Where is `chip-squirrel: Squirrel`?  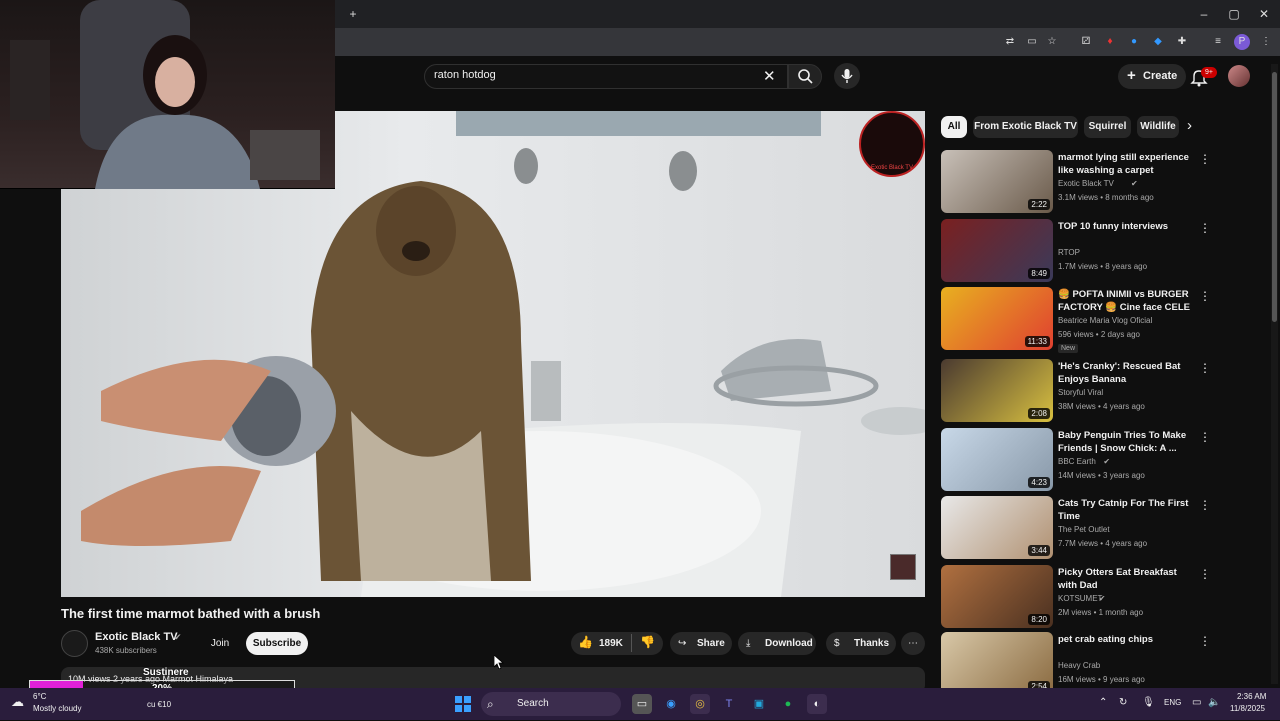
chip-squirrel: Squirrel is located at coordinates (1107, 127).